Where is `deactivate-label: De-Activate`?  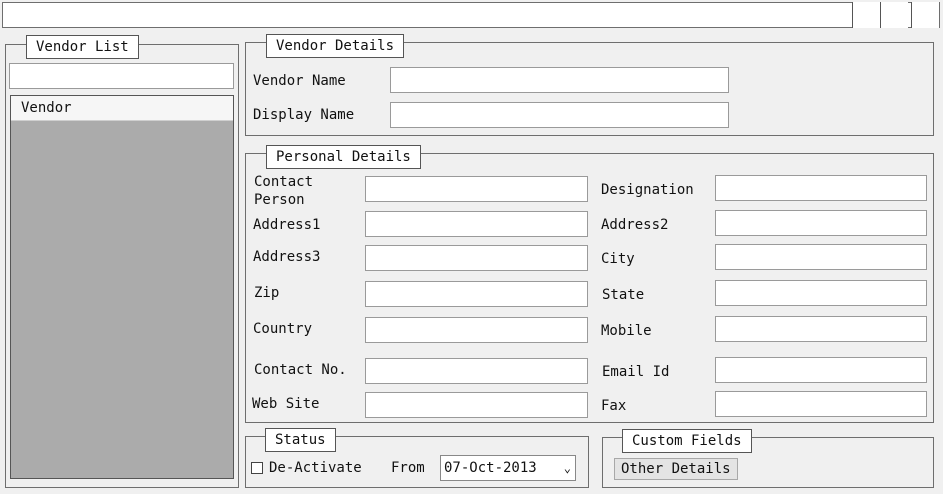
deactivate-label: De-Activate is located at coordinates (315, 468).